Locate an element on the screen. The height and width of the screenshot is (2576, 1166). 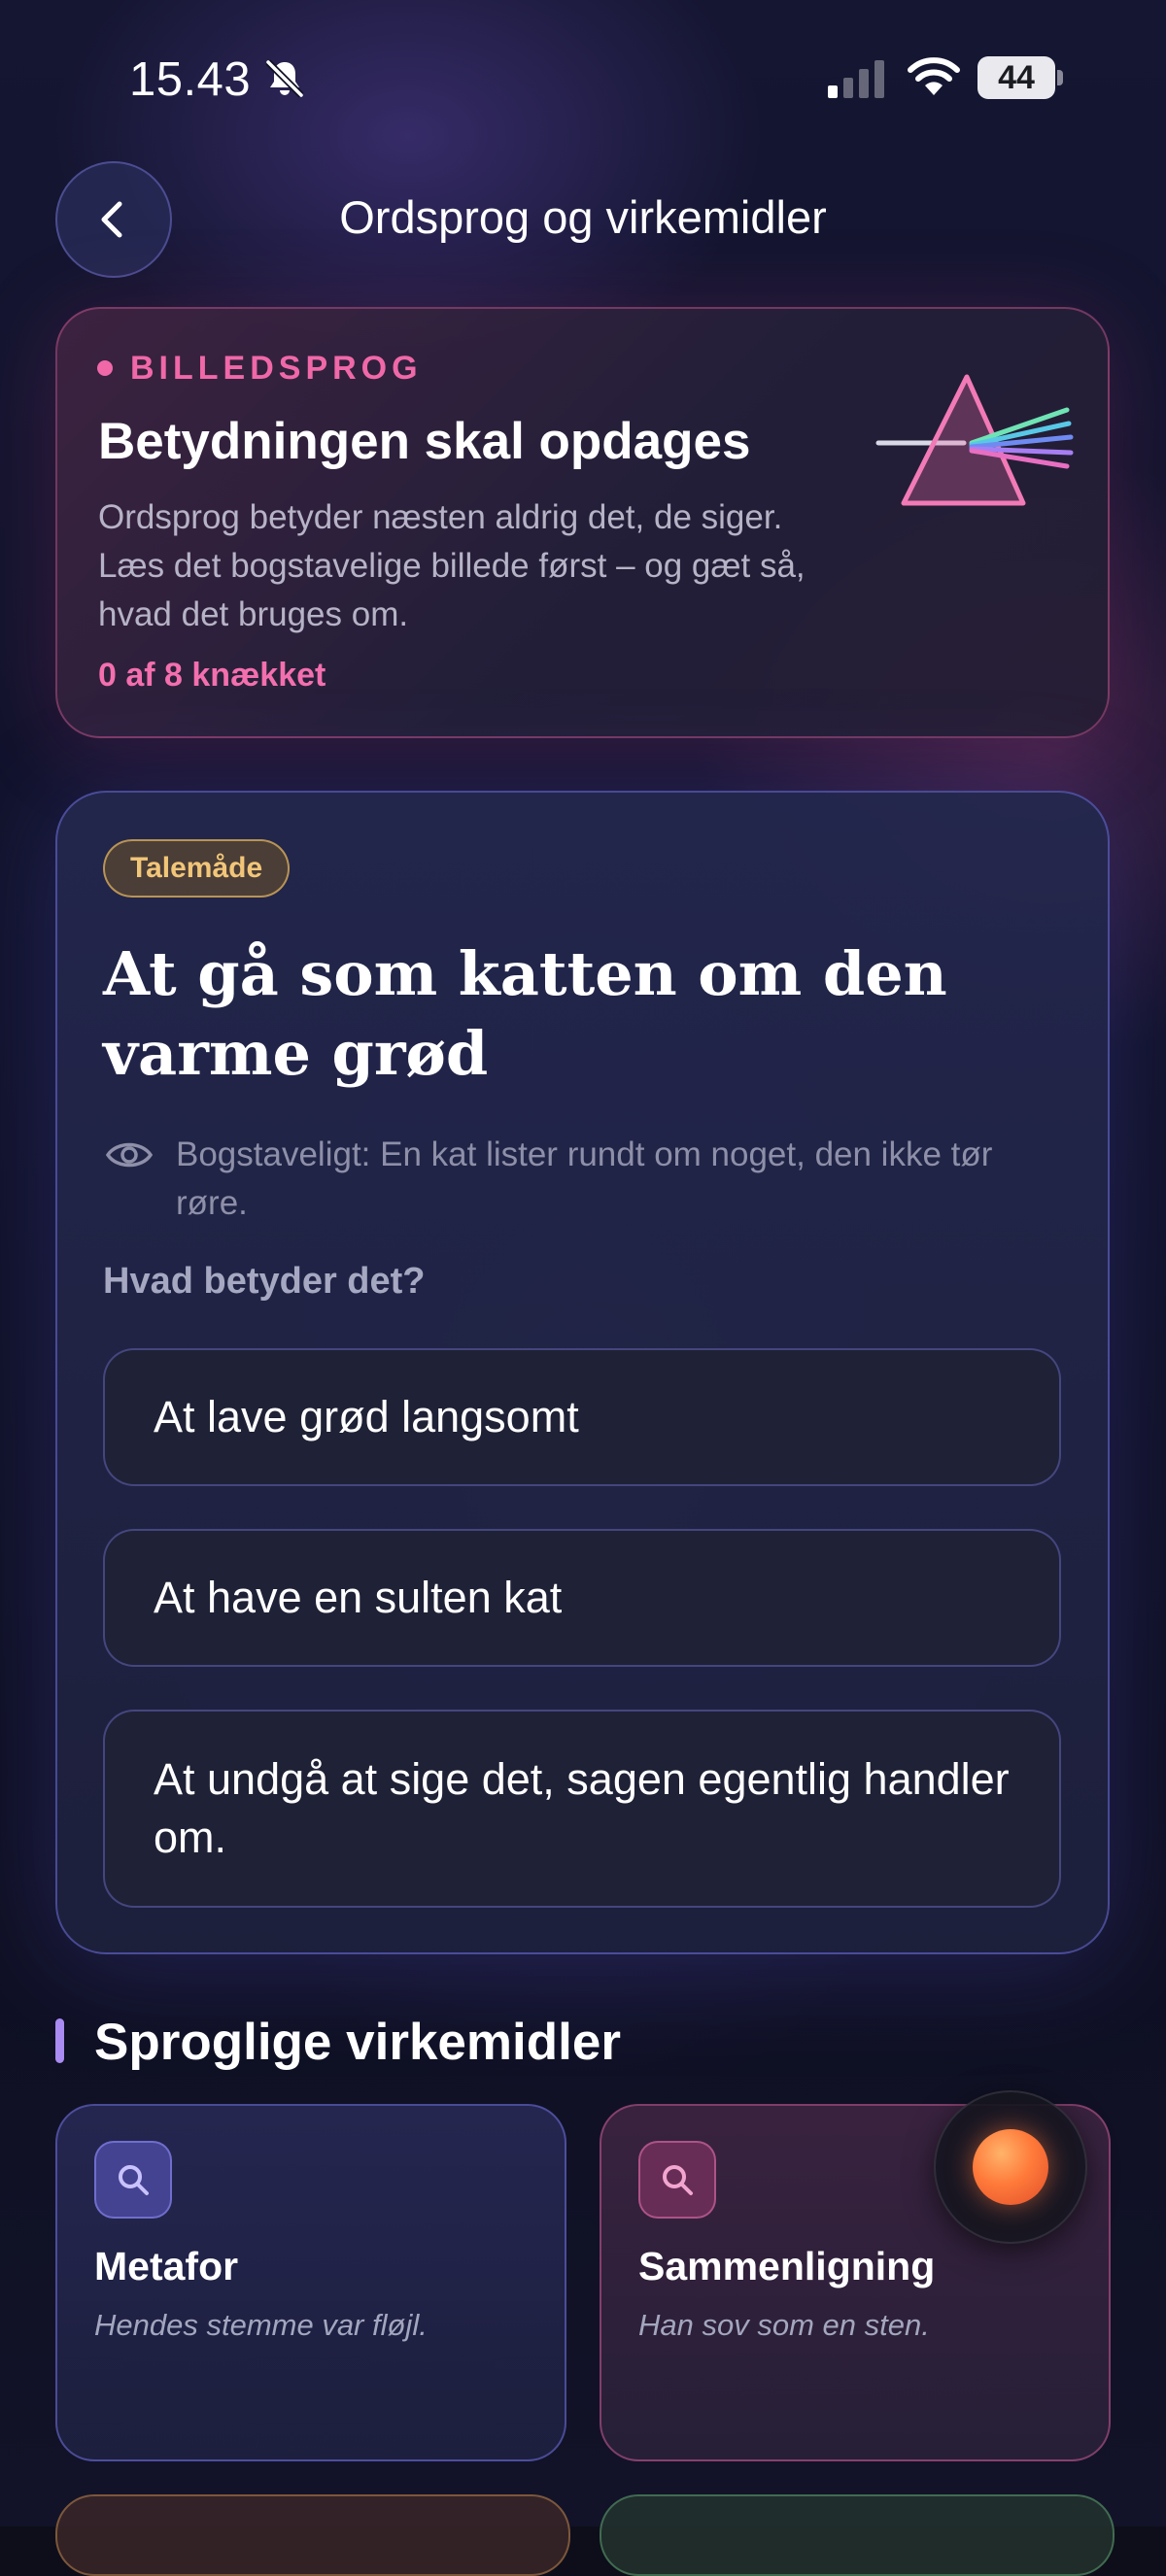
progress-counter: 0 af 8 knækket is located at coordinates (212, 675).